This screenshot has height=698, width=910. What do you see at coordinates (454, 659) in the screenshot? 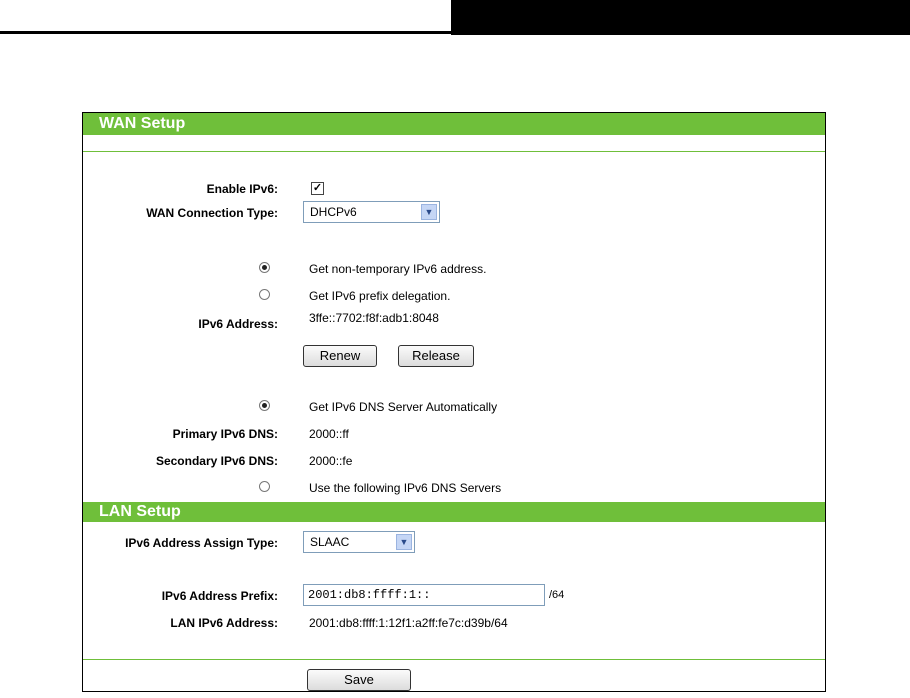
I see `lan-divider` at bounding box center [454, 659].